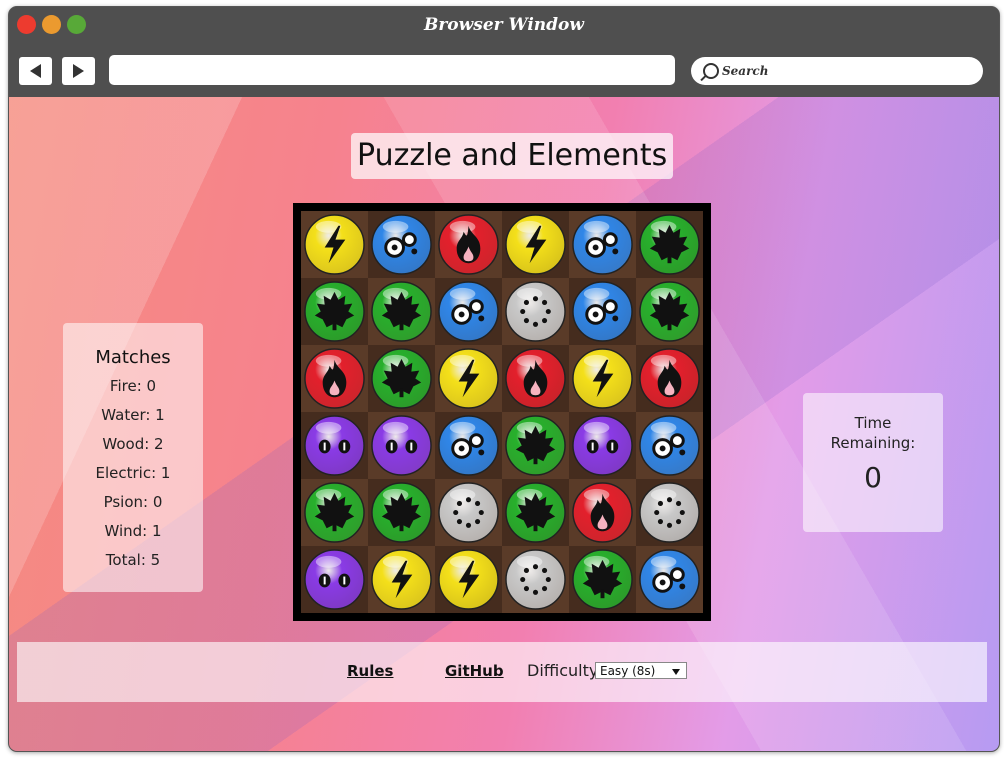  Describe the element at coordinates (133, 560) in the screenshot. I see `matches-total: Total: 5` at that location.